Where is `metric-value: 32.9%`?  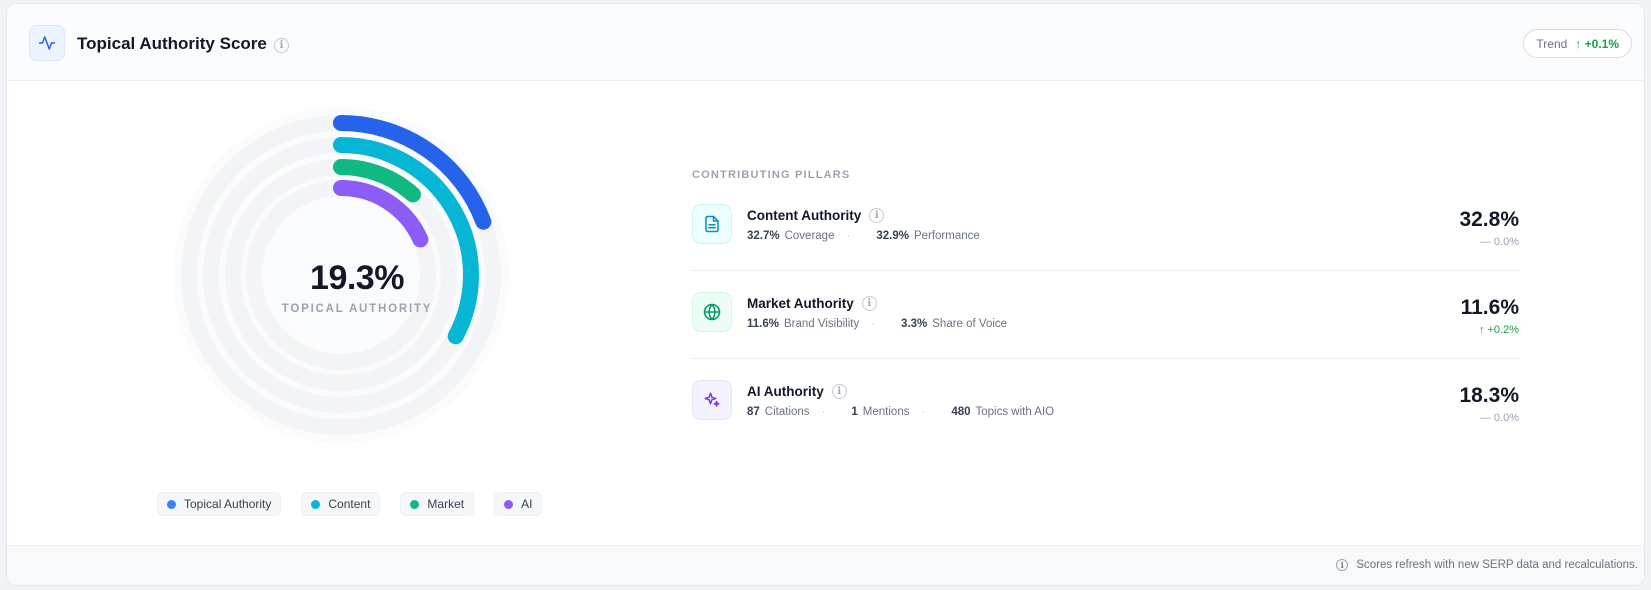 metric-value: 32.9% is located at coordinates (892, 236).